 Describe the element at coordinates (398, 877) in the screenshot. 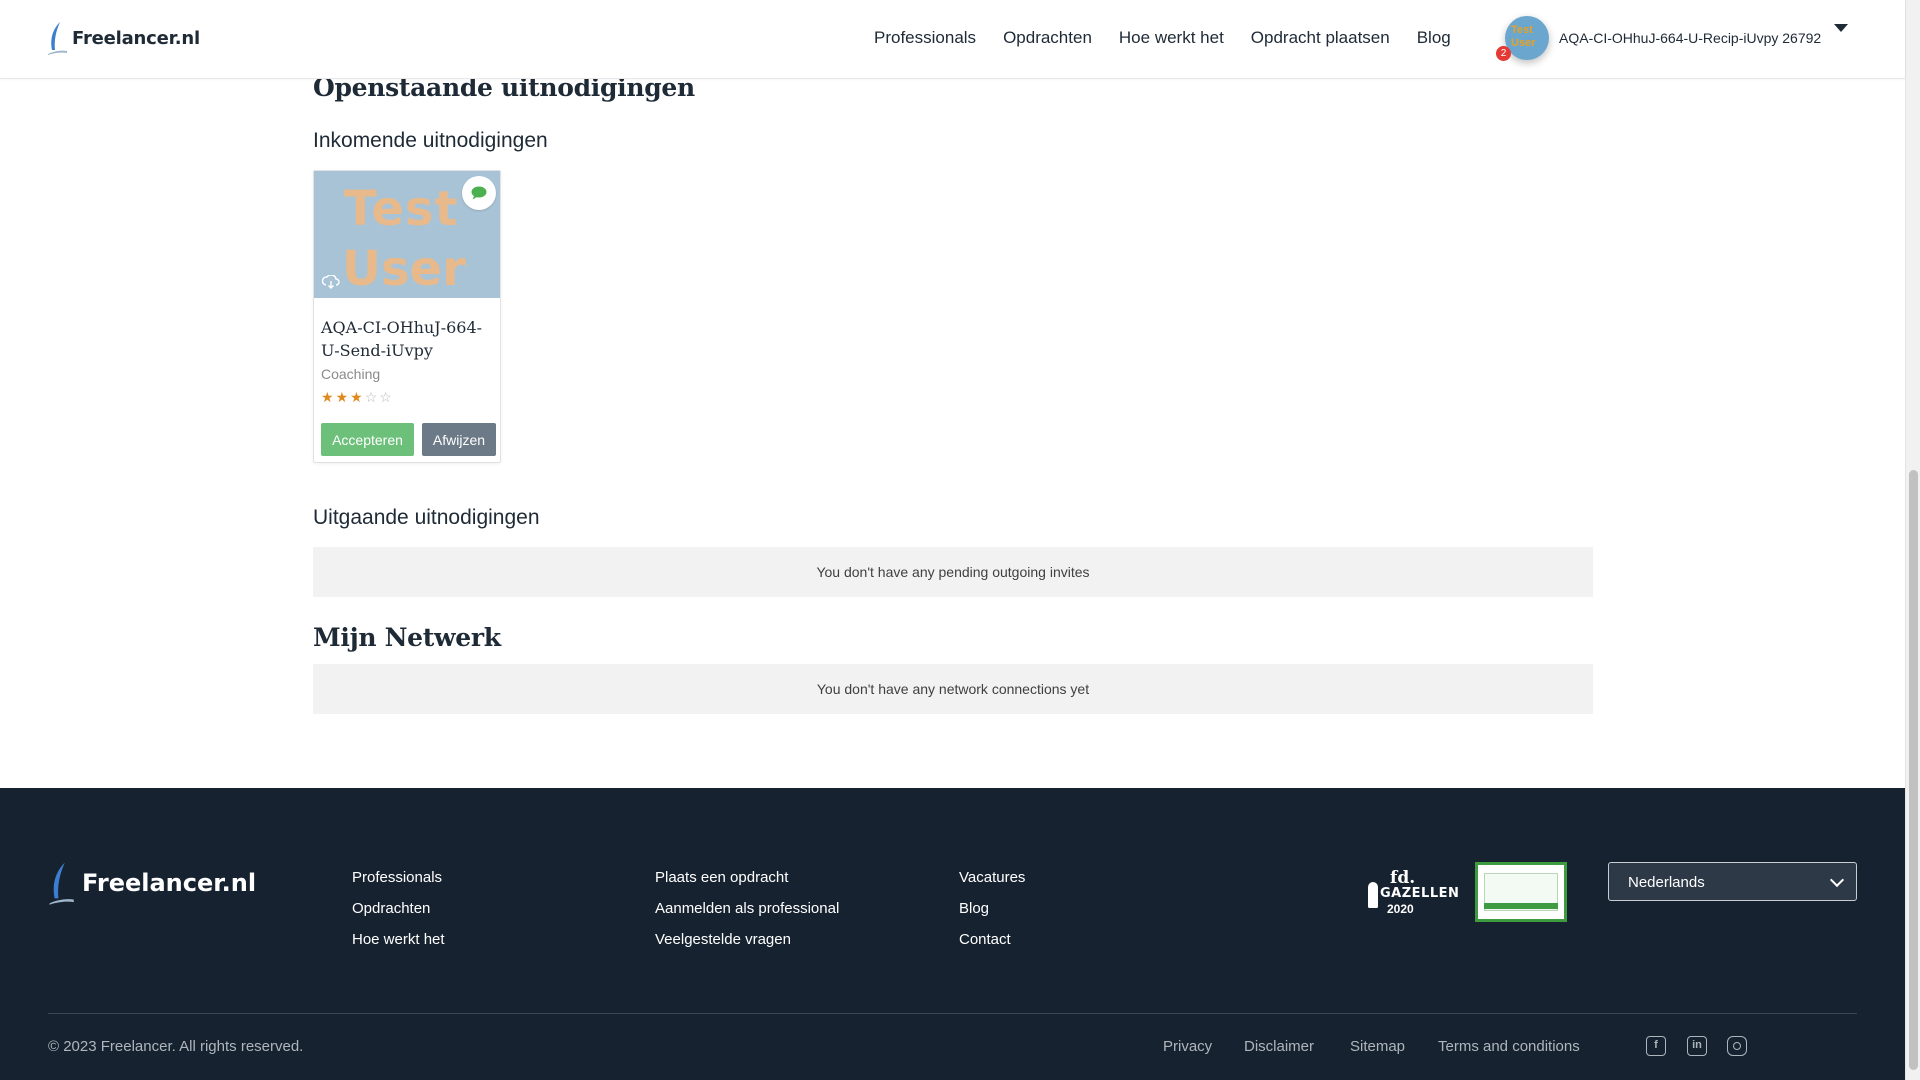

I see `footer-link-professionals: Professionals` at that location.